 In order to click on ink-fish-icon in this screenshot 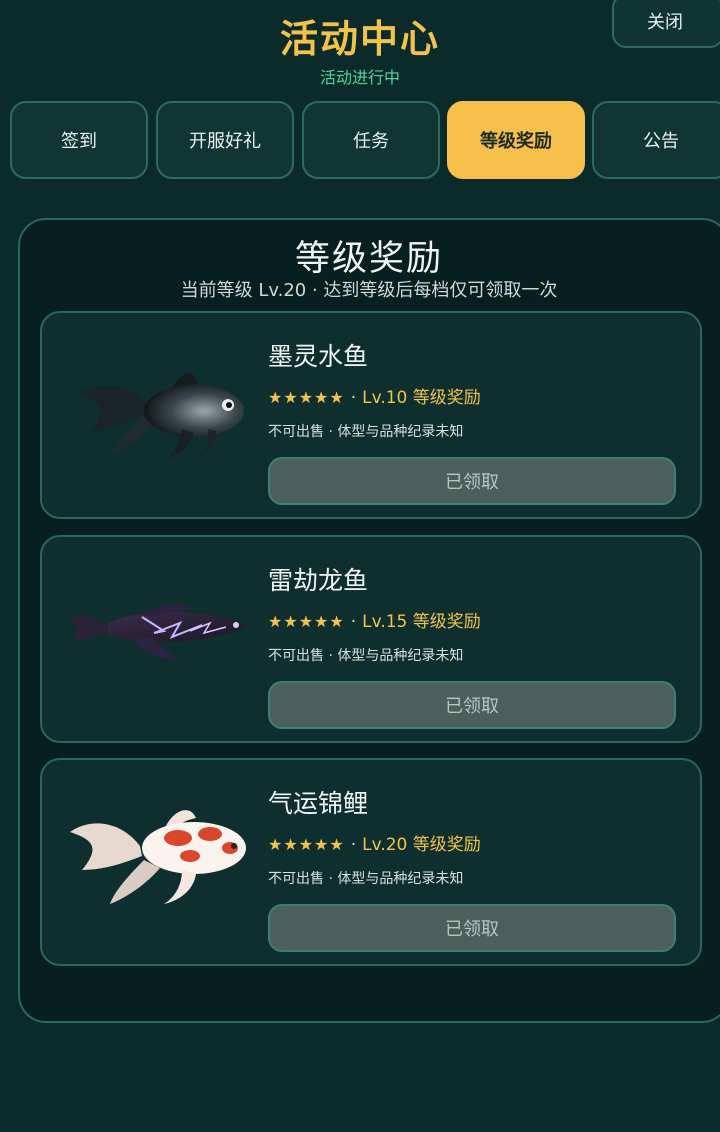, I will do `click(161, 415)`.